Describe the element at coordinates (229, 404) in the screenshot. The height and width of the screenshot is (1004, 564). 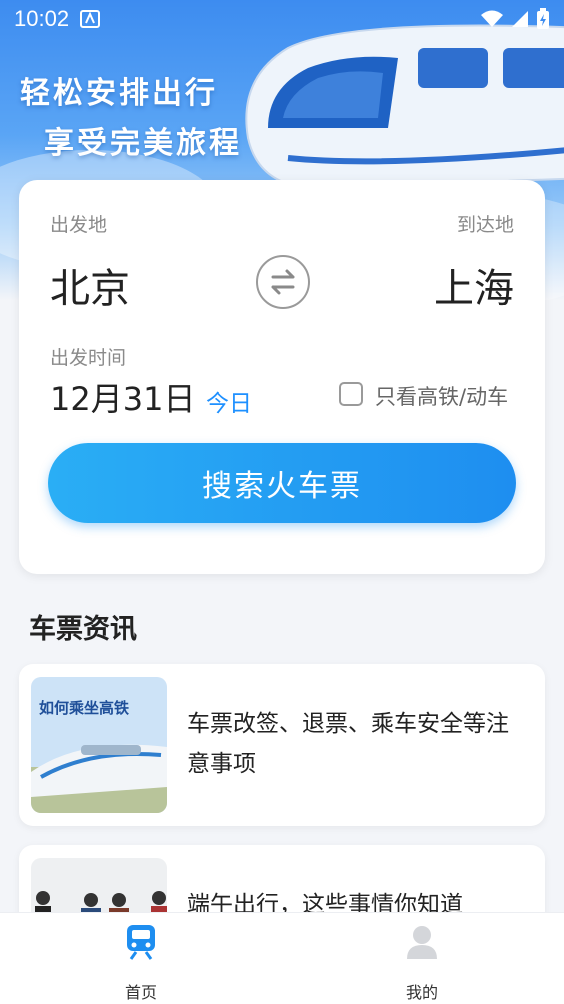
I see `today-tag: 今日` at that location.